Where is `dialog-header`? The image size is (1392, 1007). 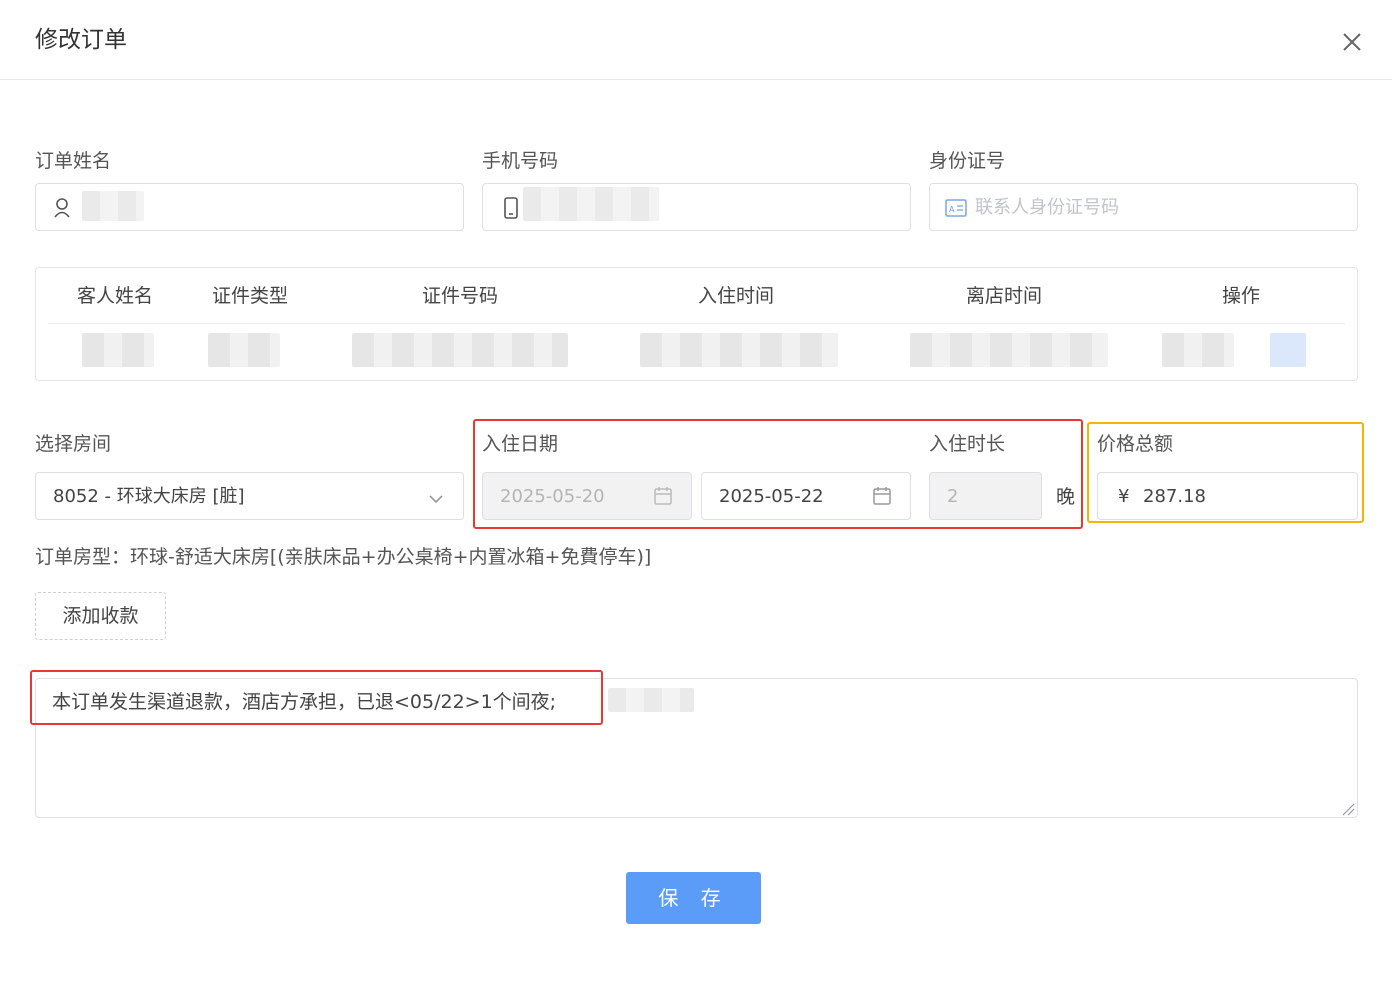
dialog-header is located at coordinates (696, 40).